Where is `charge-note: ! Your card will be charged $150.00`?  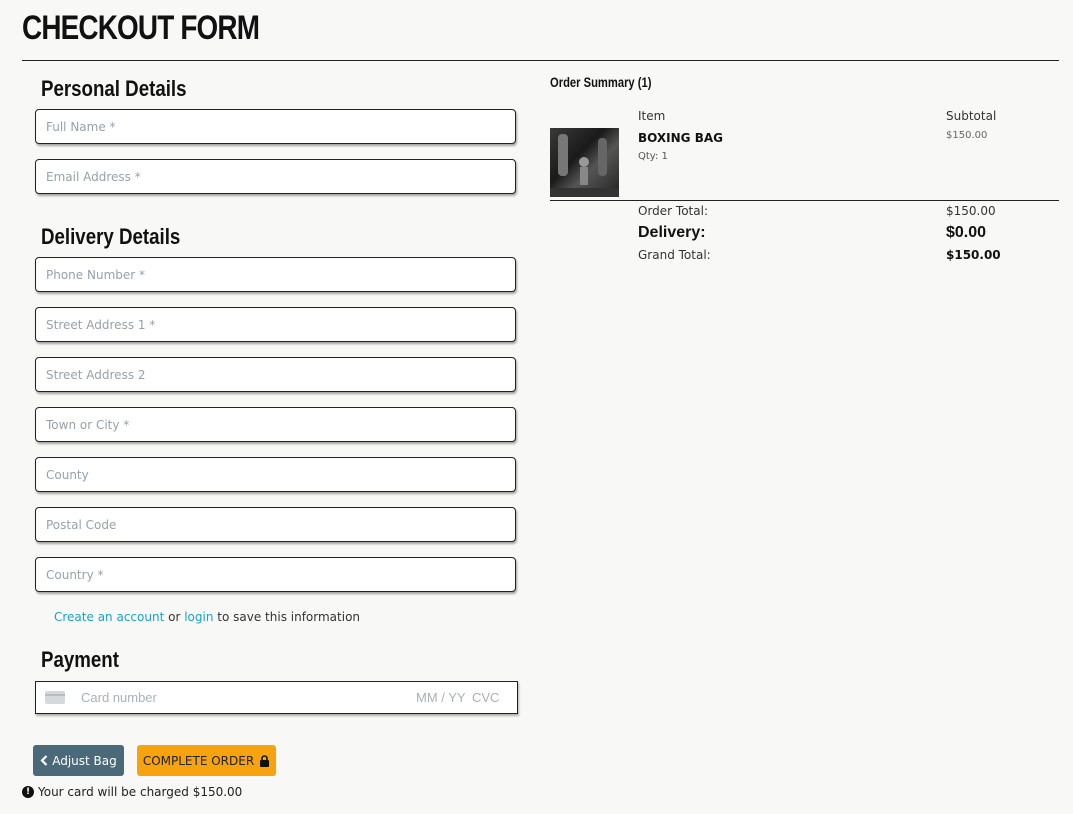 charge-note: ! Your card will be charged $150.00 is located at coordinates (132, 792).